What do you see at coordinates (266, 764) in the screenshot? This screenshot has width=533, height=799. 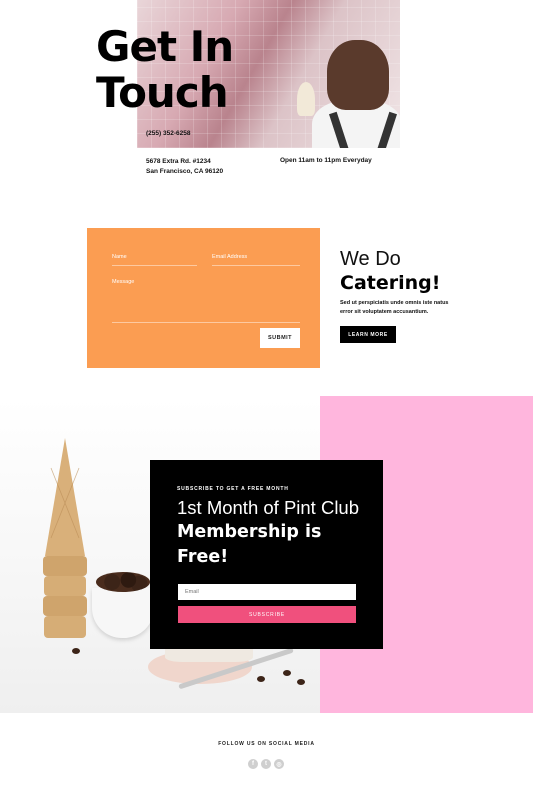 I see `twitter-icon: t` at bounding box center [266, 764].